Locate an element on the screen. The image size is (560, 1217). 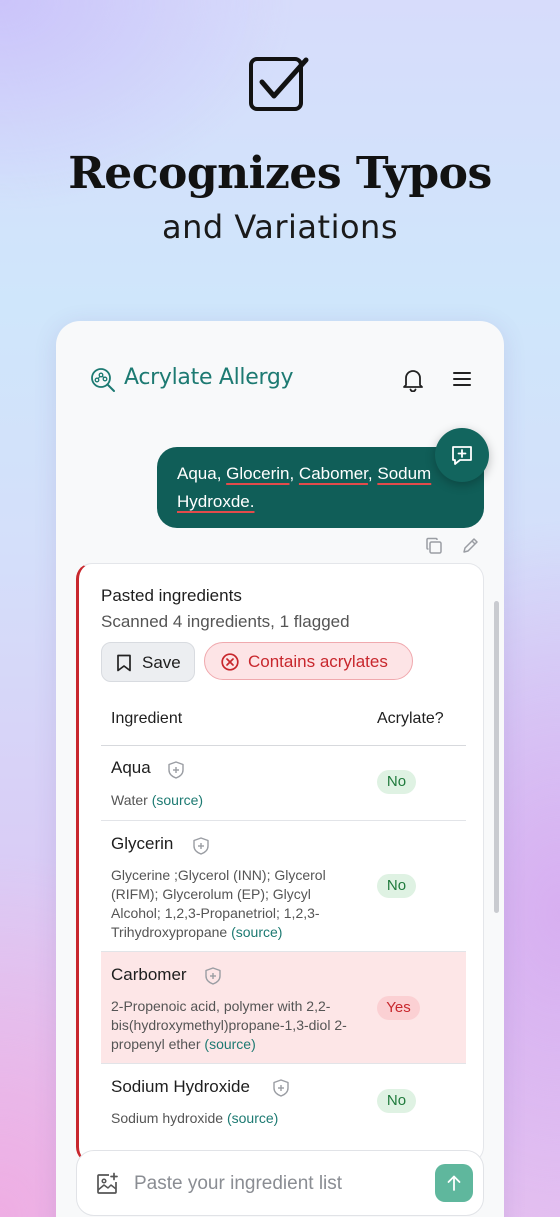
typo-word: Hydroxde. is located at coordinates (216, 501).